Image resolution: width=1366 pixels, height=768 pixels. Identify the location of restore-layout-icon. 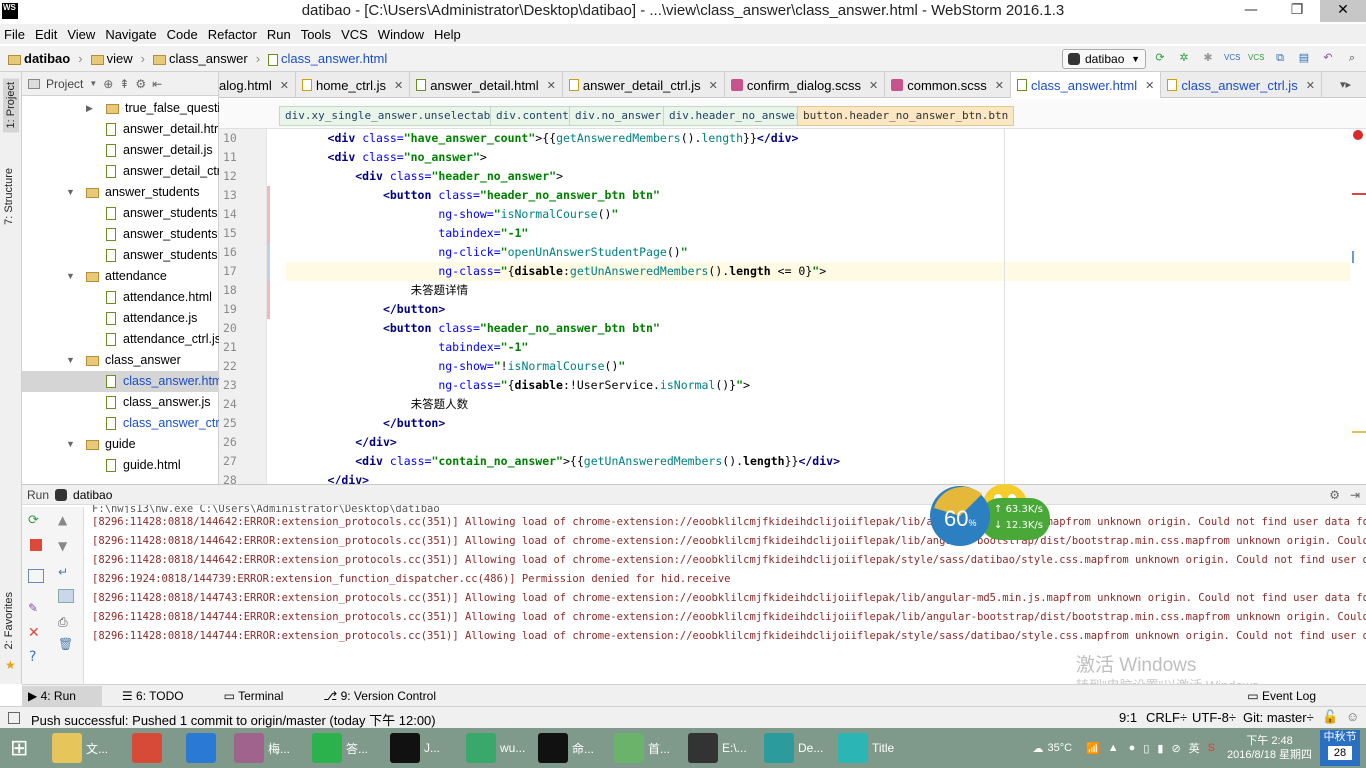
(36, 576).